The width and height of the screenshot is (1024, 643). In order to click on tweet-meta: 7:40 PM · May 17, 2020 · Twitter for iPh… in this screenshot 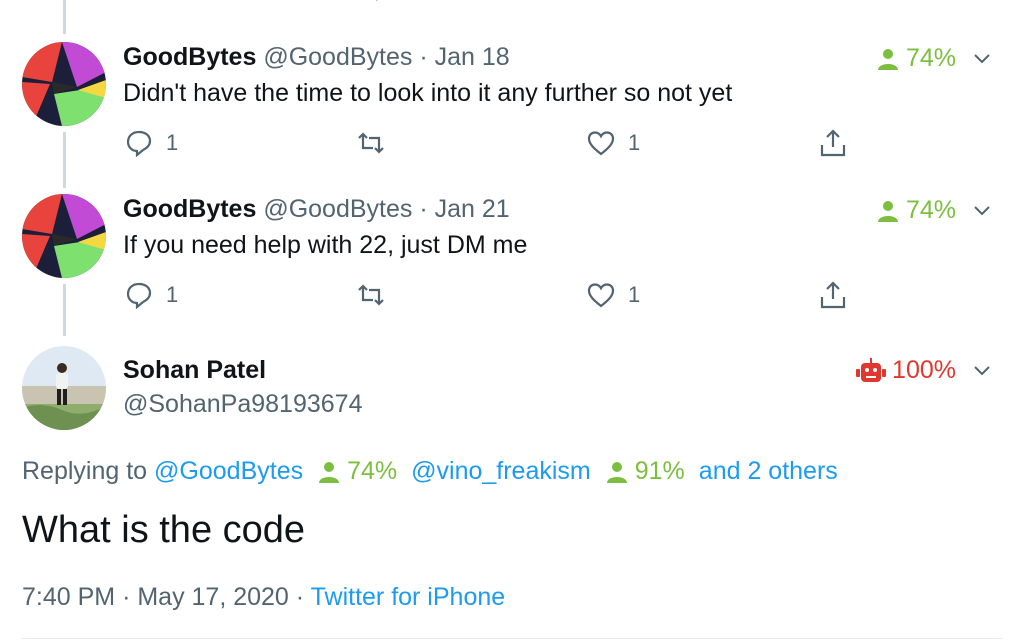, I will do `click(263, 597)`.